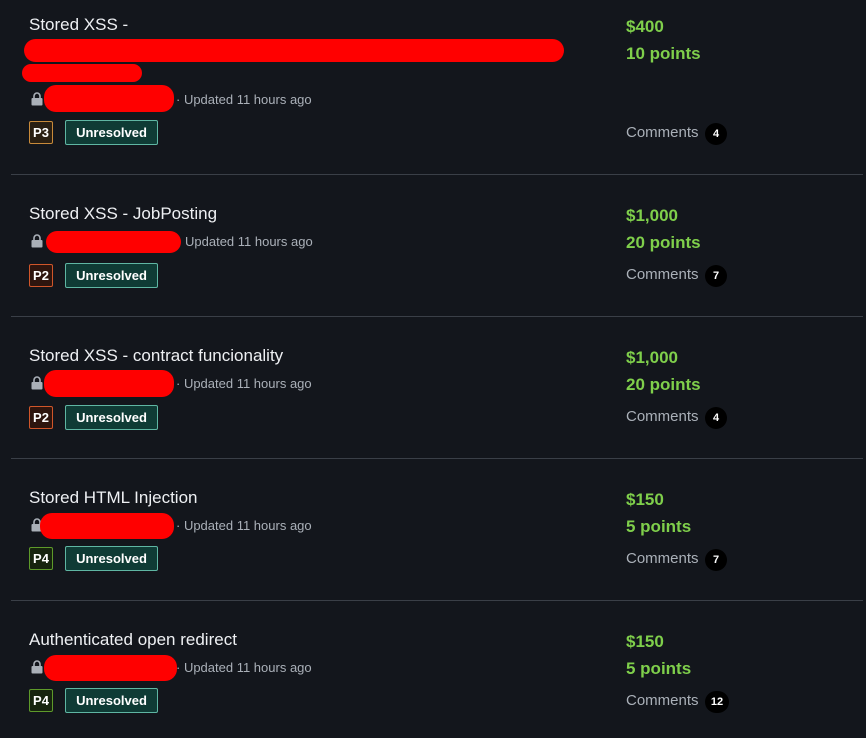  What do you see at coordinates (123, 214) in the screenshot?
I see `report-title: Stored XSS - JobPosting` at bounding box center [123, 214].